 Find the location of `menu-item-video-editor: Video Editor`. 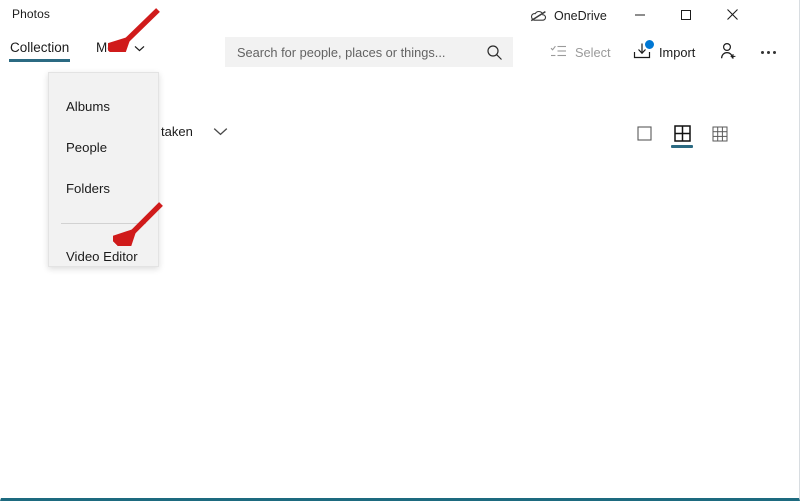

menu-item-video-editor: Video Editor is located at coordinates (103, 256).